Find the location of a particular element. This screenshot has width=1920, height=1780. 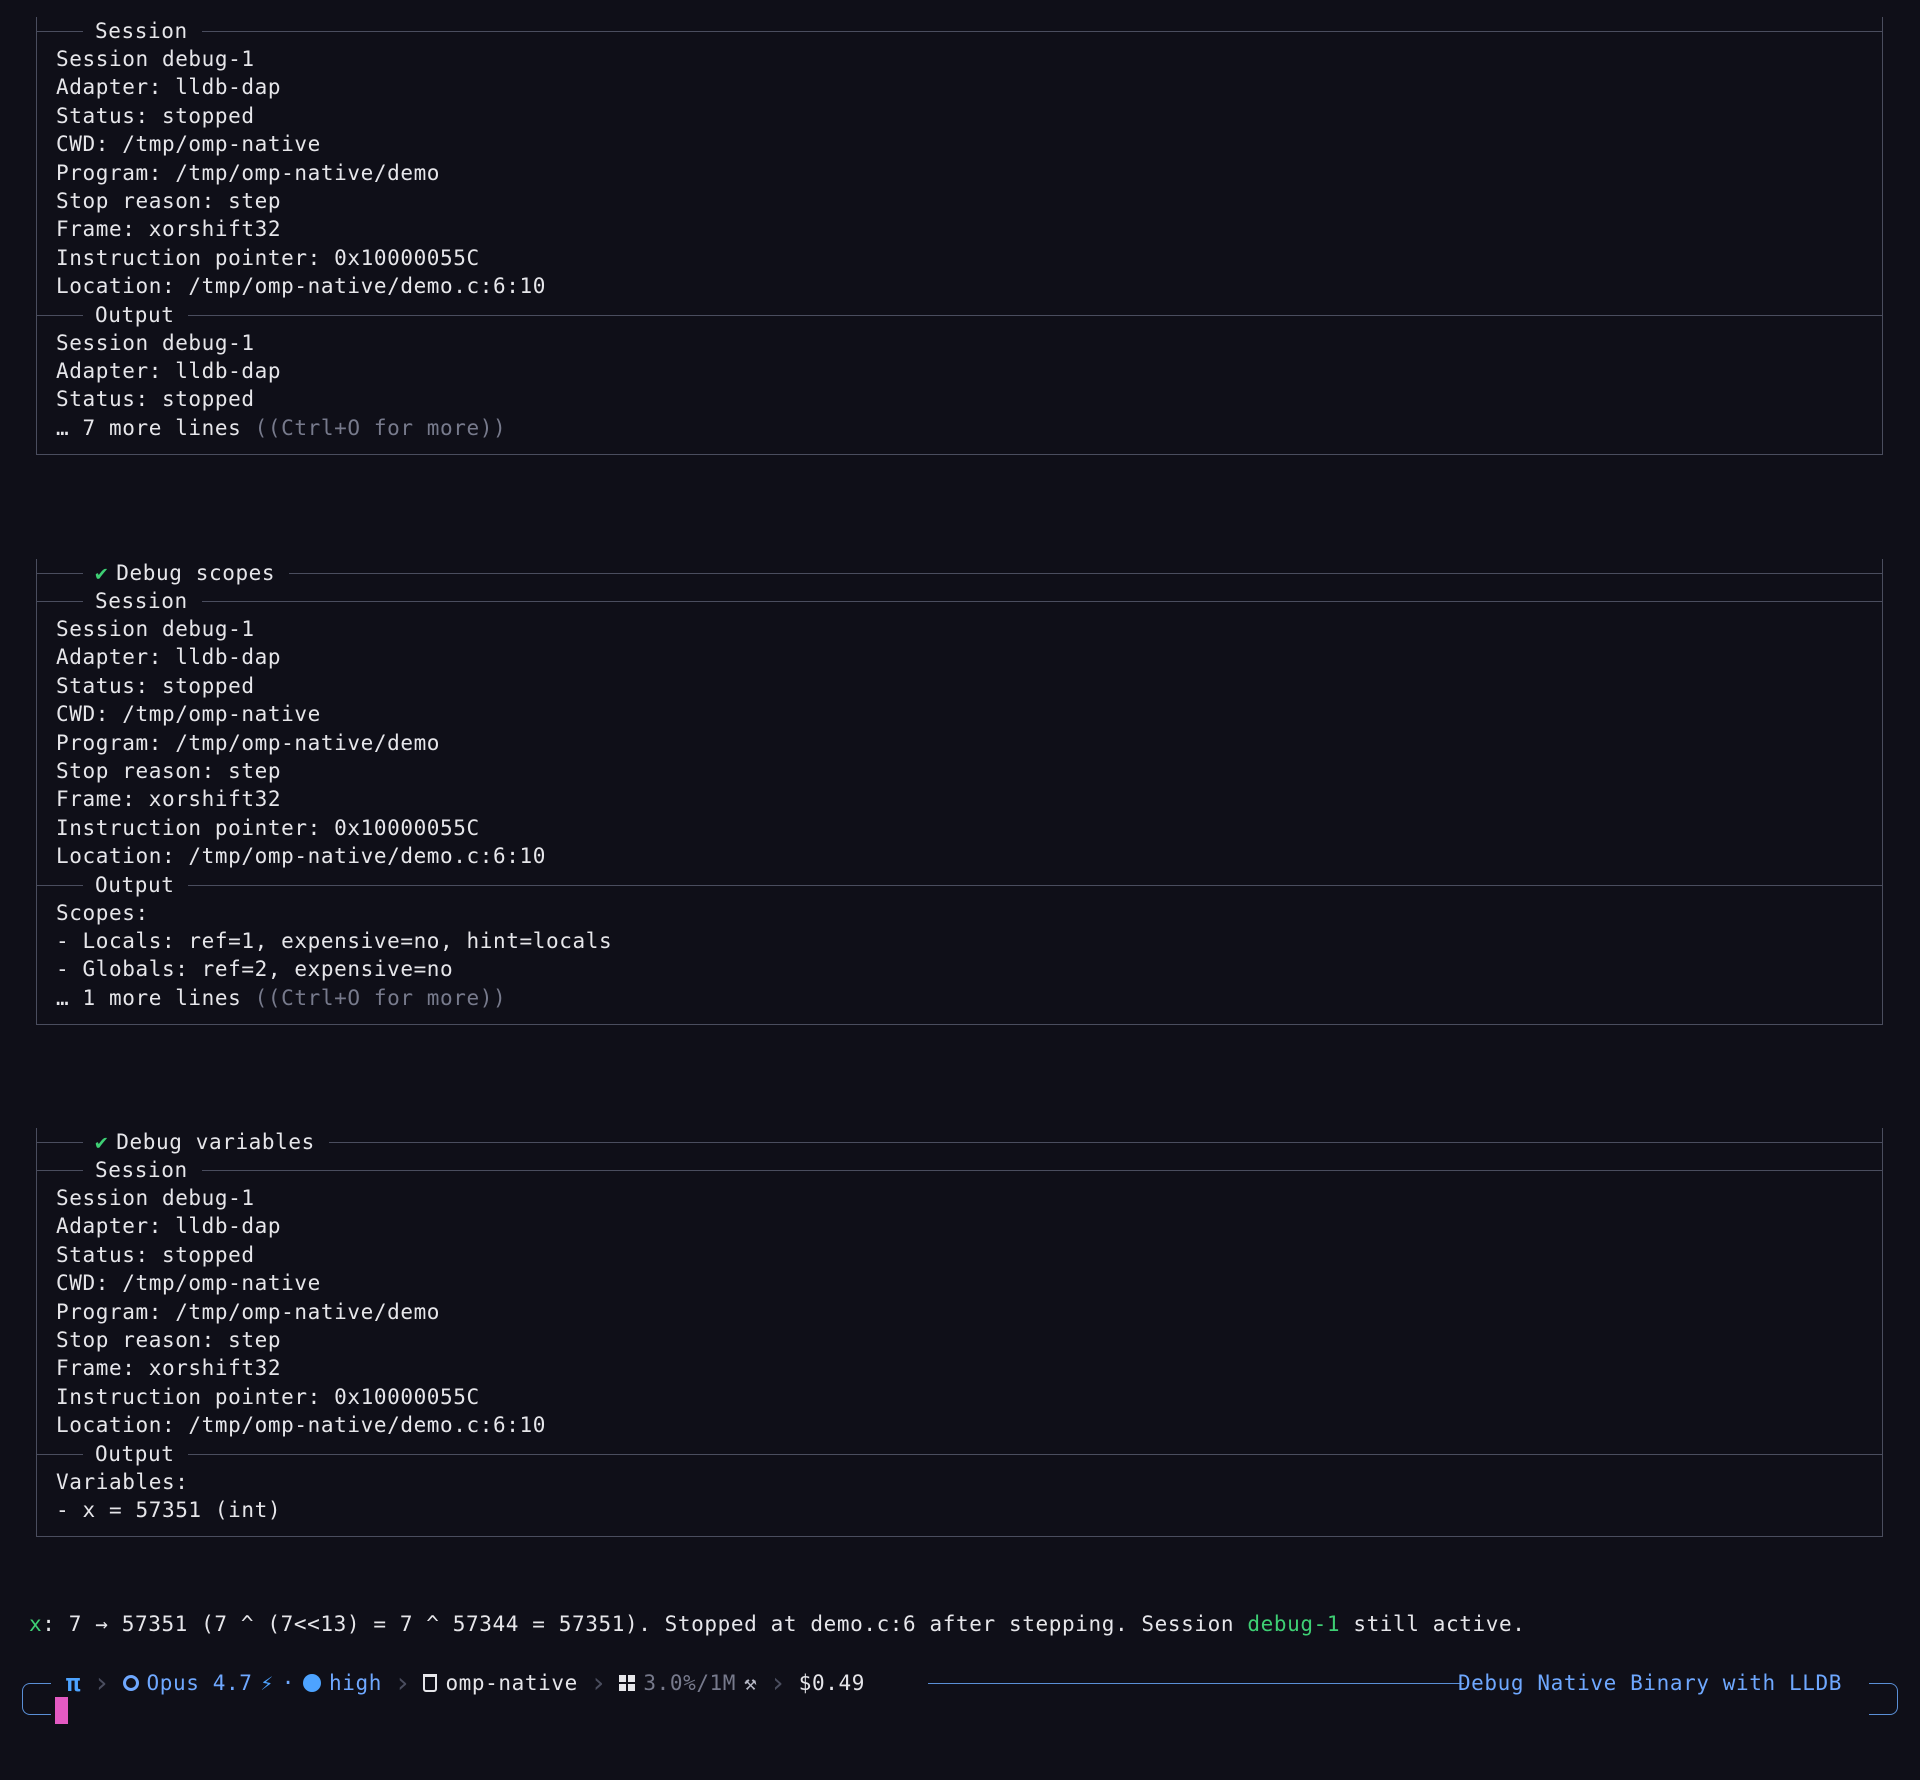

input-cursor is located at coordinates (61, 1710).